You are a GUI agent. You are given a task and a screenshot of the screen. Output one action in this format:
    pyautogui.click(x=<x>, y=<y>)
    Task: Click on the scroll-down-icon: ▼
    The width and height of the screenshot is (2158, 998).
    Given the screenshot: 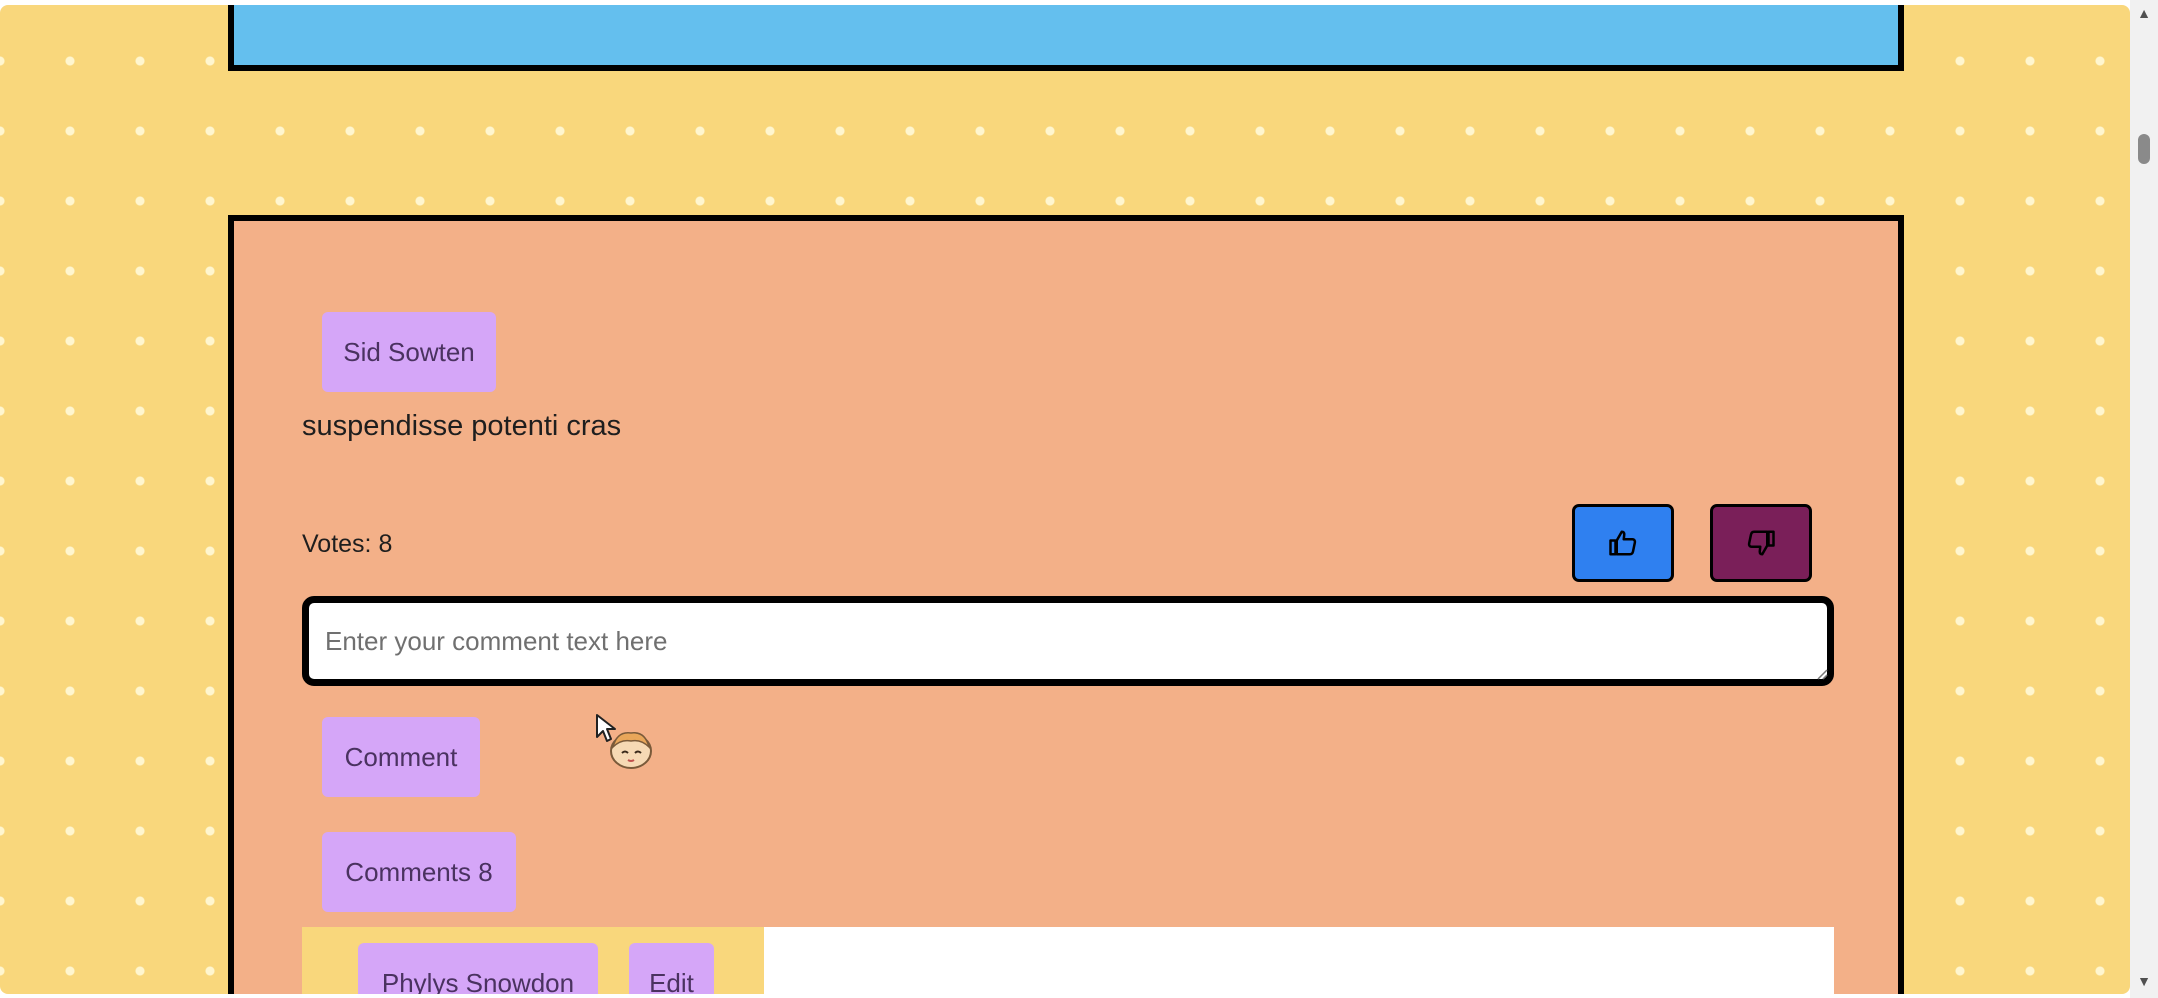 What is the action you would take?
    pyautogui.click(x=2144, y=981)
    